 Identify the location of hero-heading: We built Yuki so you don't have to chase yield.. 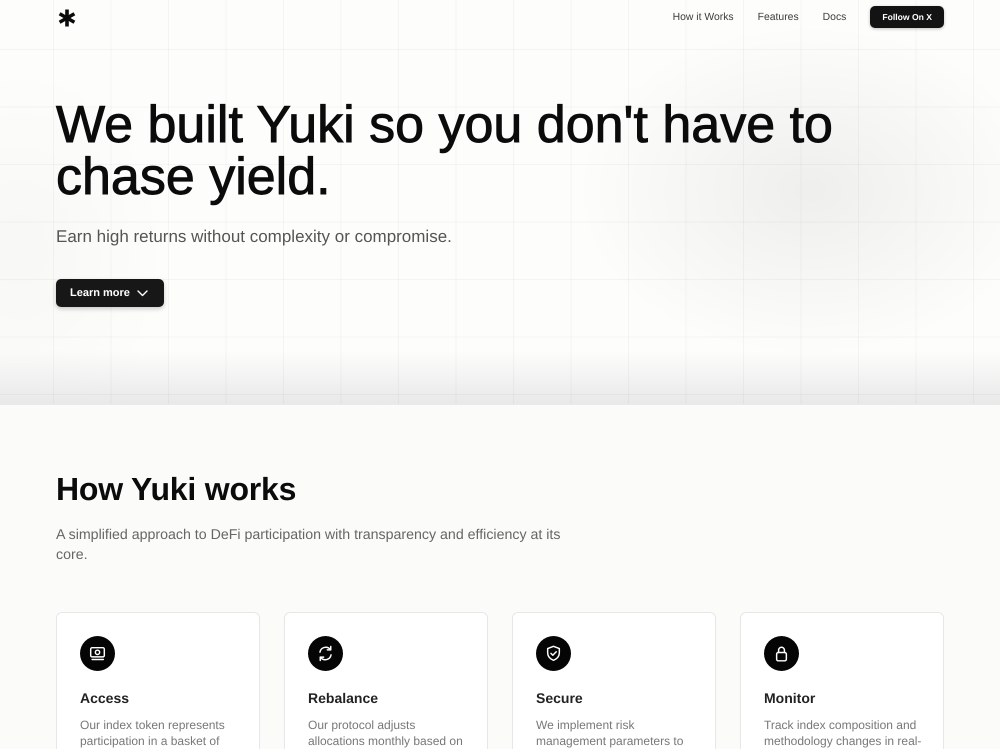
(445, 151).